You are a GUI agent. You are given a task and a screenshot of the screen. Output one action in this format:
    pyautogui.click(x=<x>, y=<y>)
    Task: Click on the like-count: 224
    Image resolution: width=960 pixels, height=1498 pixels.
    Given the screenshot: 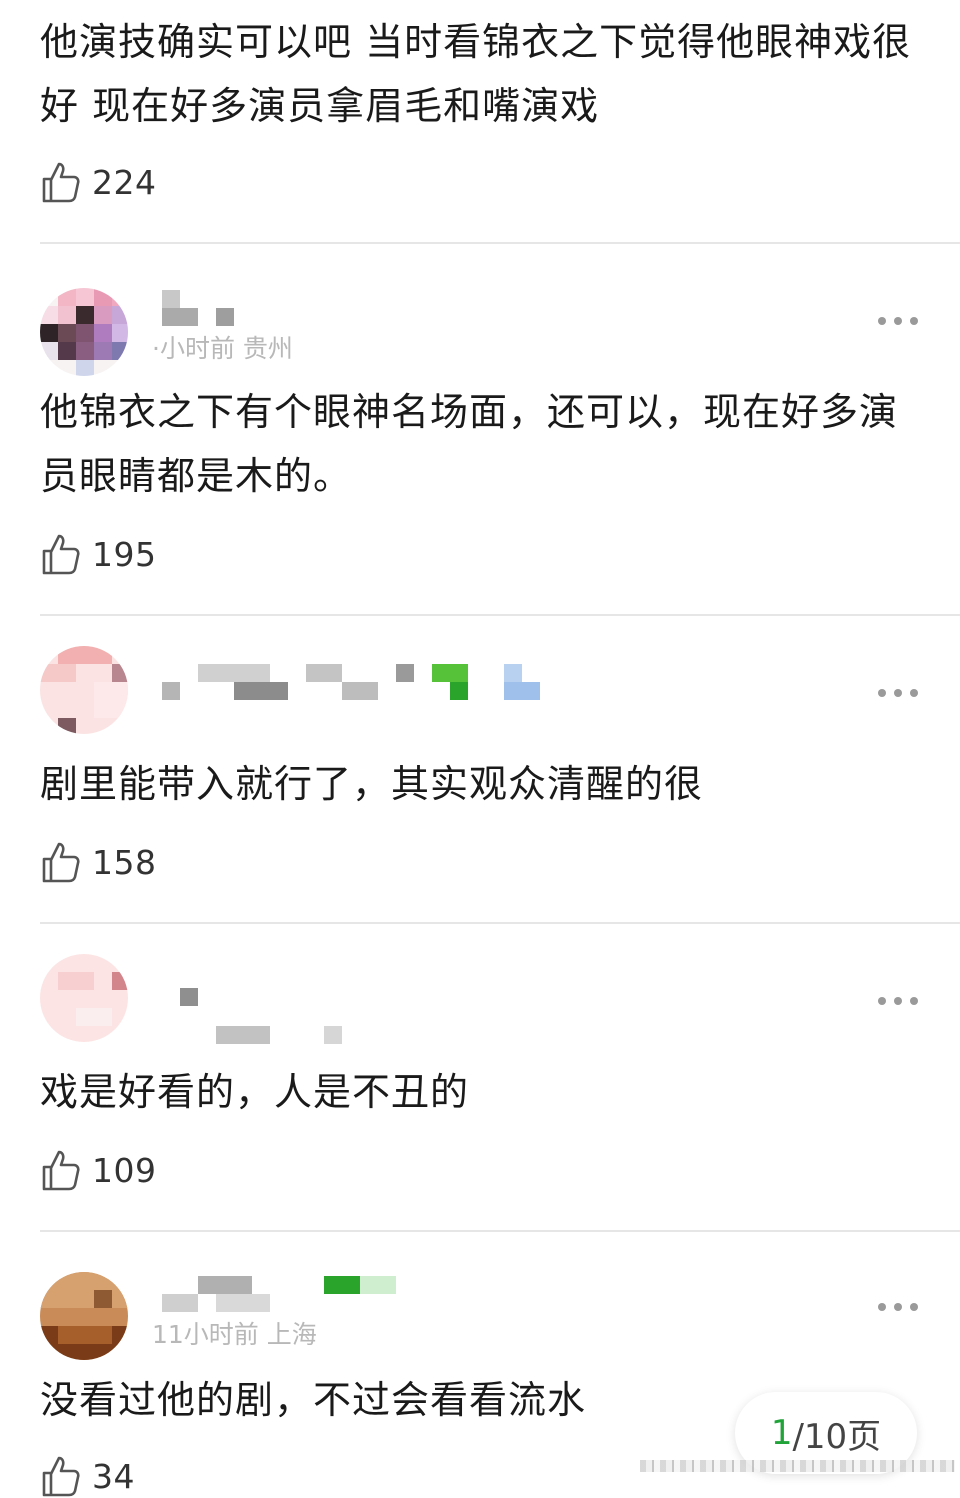 What is the action you would take?
    pyautogui.click(x=124, y=182)
    